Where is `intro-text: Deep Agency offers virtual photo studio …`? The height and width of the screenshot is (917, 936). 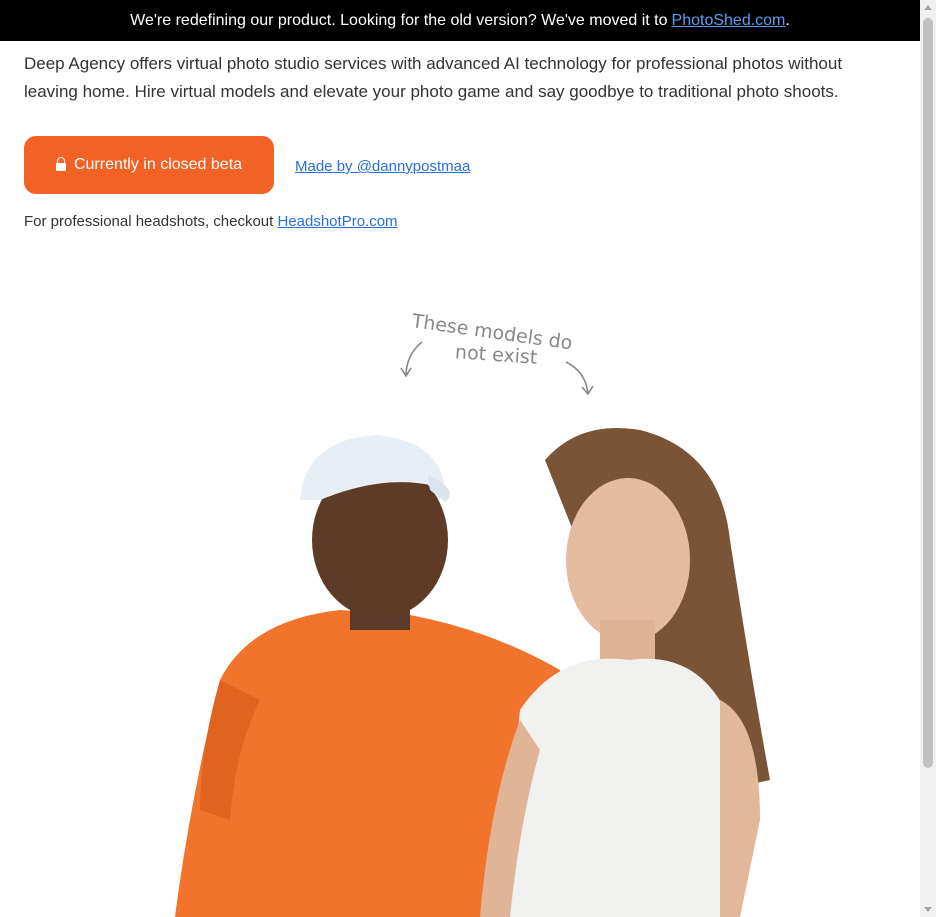
intro-text: Deep Agency offers virtual photo studio … is located at coordinates (433, 77).